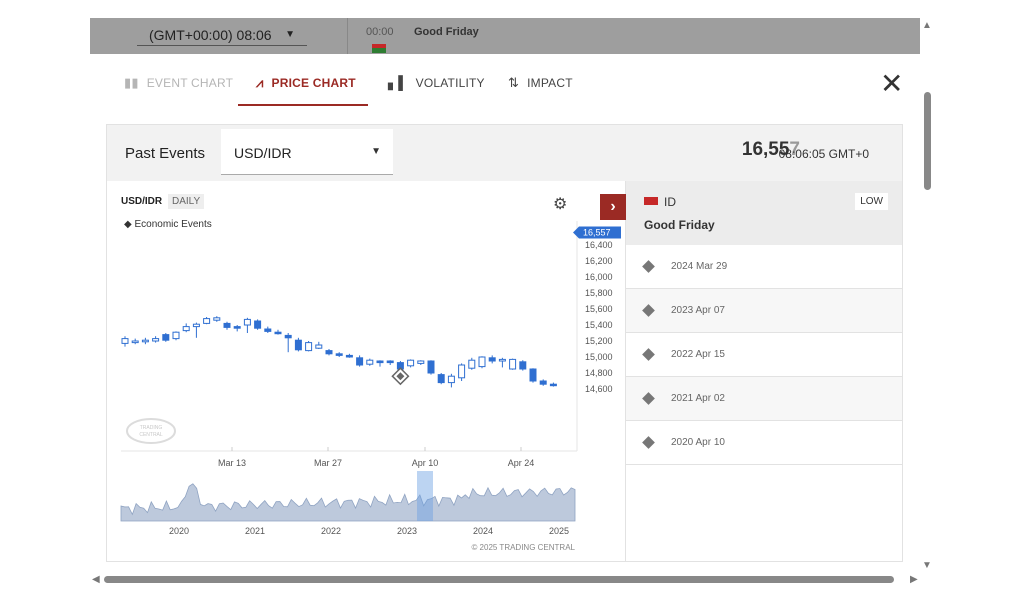  I want to click on horizontal-scrollbar: ◀ ▶, so click(505, 579).